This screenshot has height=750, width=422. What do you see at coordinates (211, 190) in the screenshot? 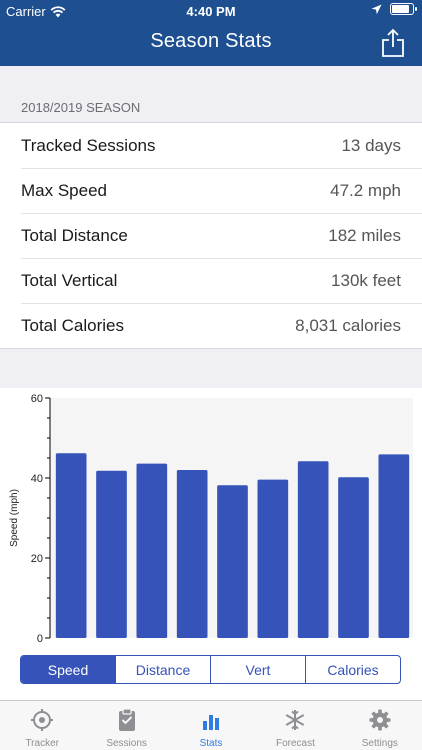
I see `stat-row-max-speed: Max Speed 47.2 mph` at bounding box center [211, 190].